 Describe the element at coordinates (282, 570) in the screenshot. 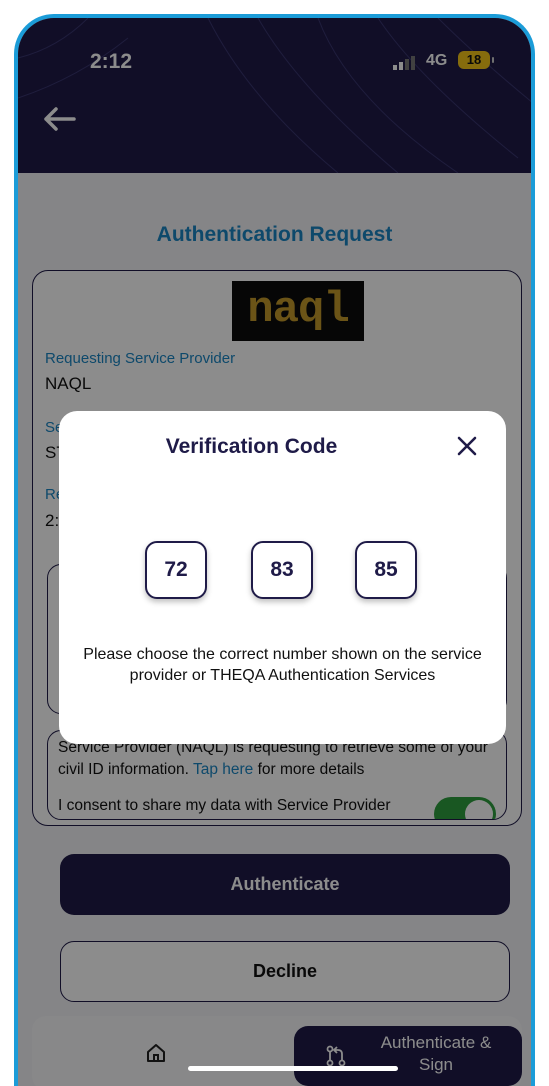

I see `code-option-2: 83` at that location.